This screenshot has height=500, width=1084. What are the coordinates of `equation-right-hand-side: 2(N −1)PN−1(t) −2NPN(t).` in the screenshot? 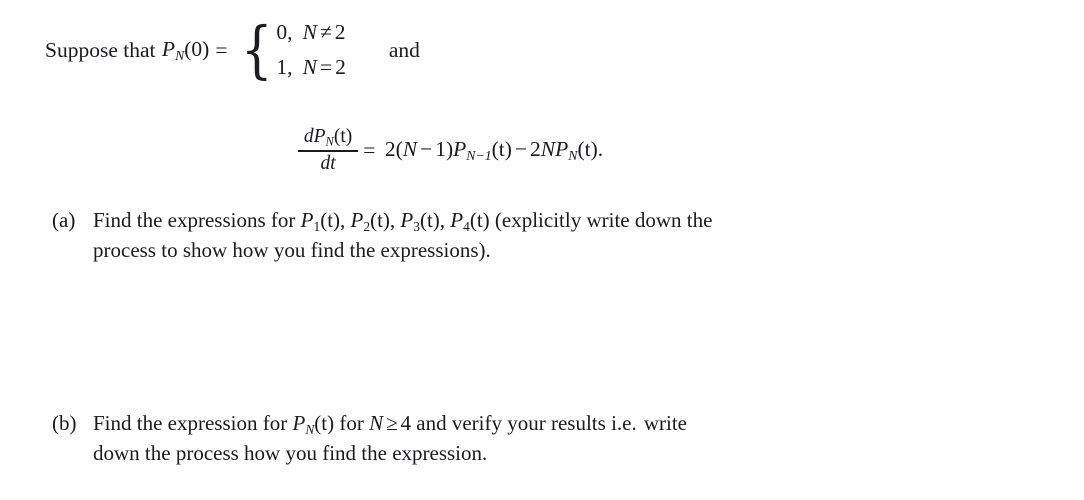 It's located at (494, 150).